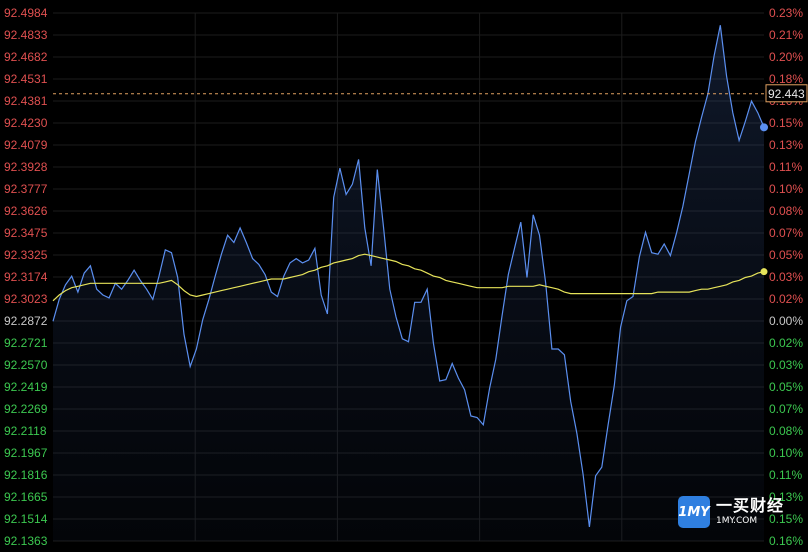  Describe the element at coordinates (26, 365) in the screenshot. I see `price-tick-label: 92.2570` at that location.